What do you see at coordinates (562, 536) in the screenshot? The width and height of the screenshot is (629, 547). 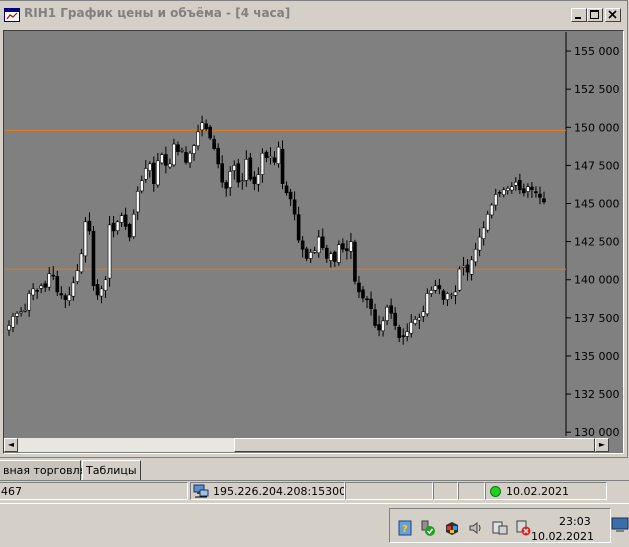 I see `clock-date: 10.02.2021` at bounding box center [562, 536].